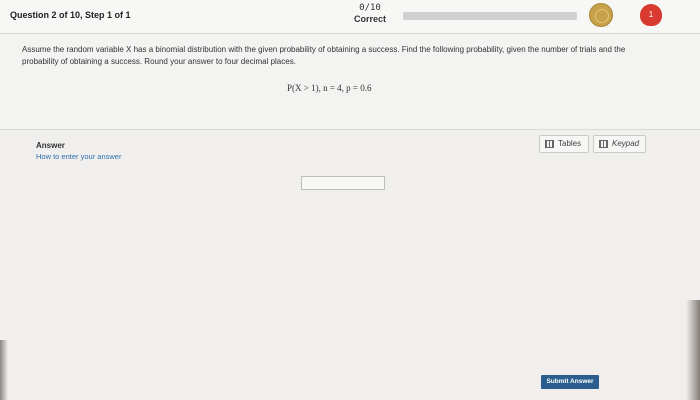 The image size is (700, 400). I want to click on answer-input, so click(343, 183).